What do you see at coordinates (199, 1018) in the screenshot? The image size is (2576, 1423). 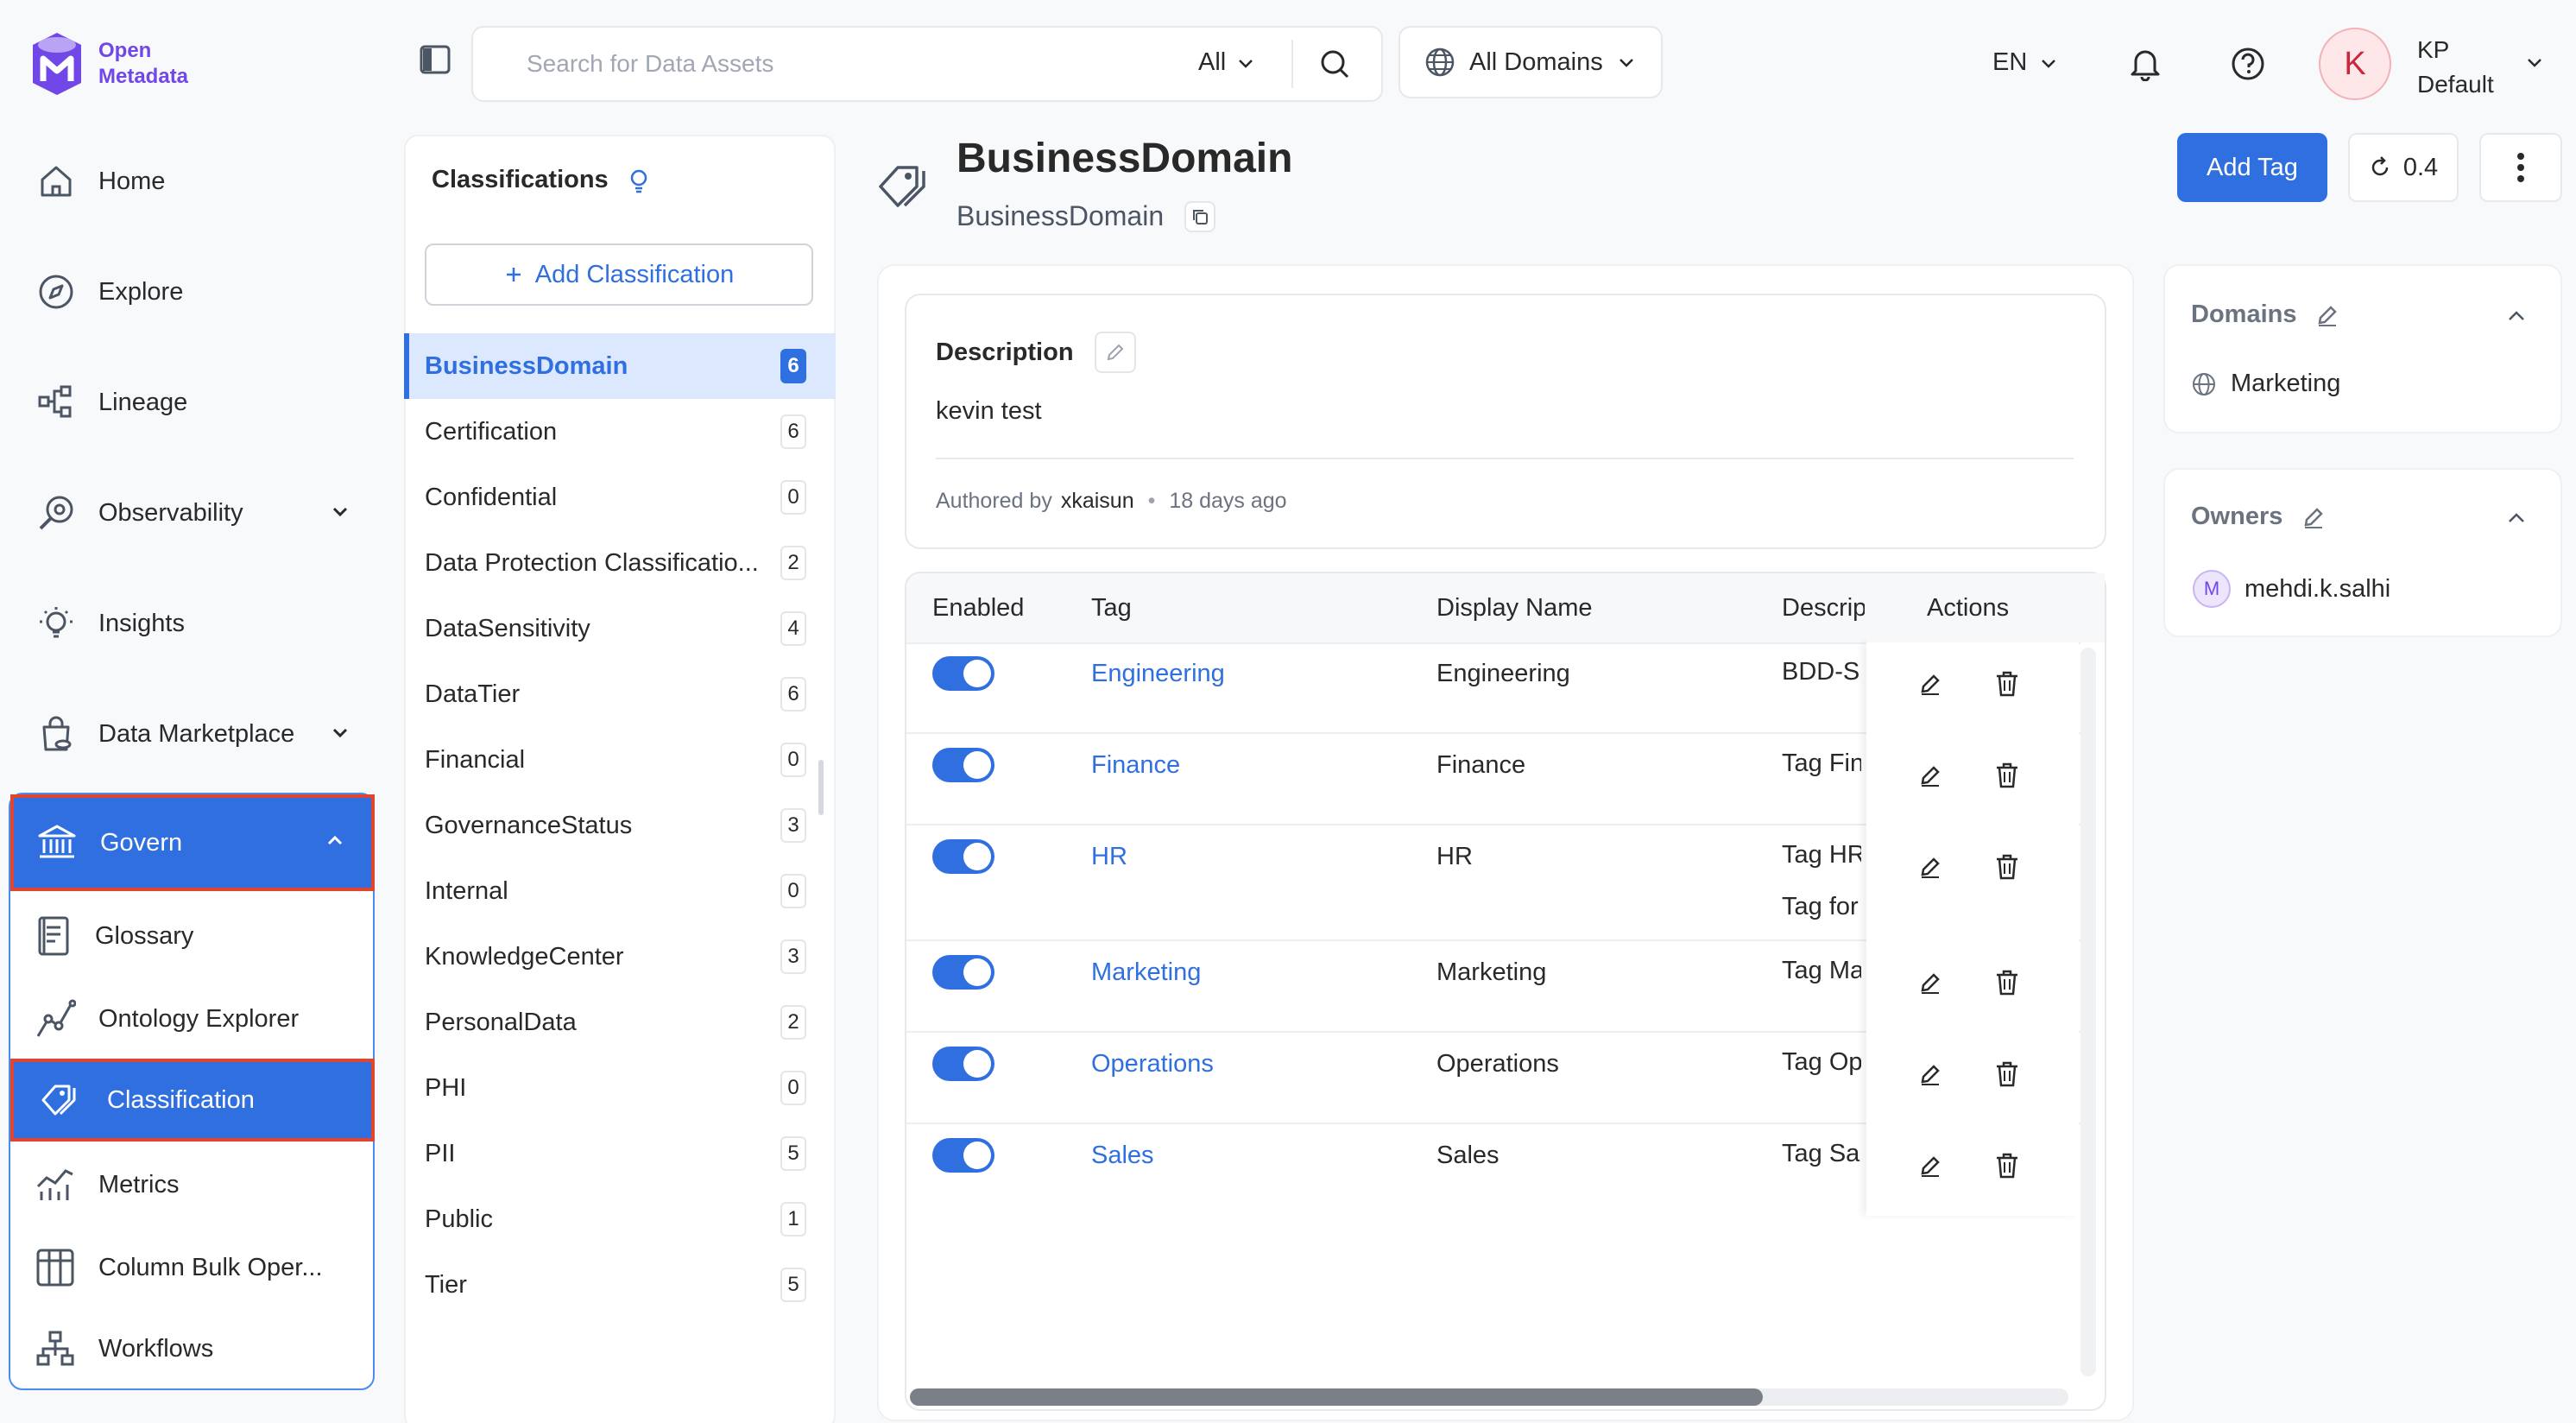 I see `sidebar-item-ontology-explorer: Ontology Explorer` at bounding box center [199, 1018].